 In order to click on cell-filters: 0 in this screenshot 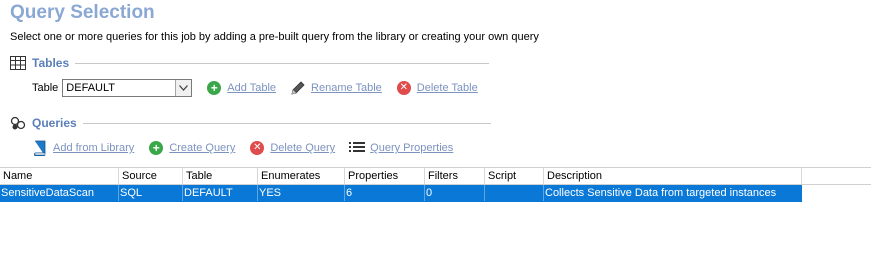, I will do `click(455, 193)`.